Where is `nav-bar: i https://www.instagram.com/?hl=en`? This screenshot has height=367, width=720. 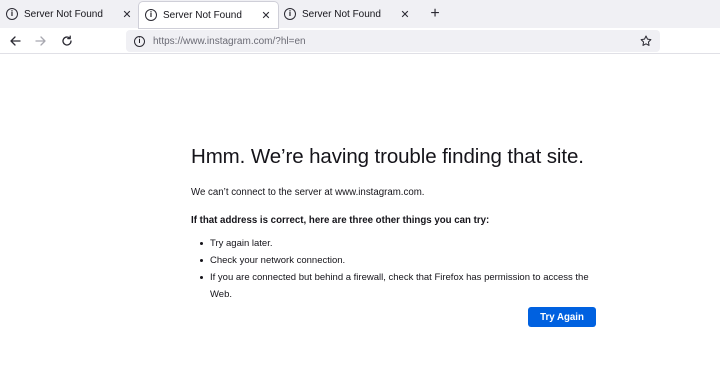 nav-bar: i https://www.instagram.com/?hl=en is located at coordinates (360, 41).